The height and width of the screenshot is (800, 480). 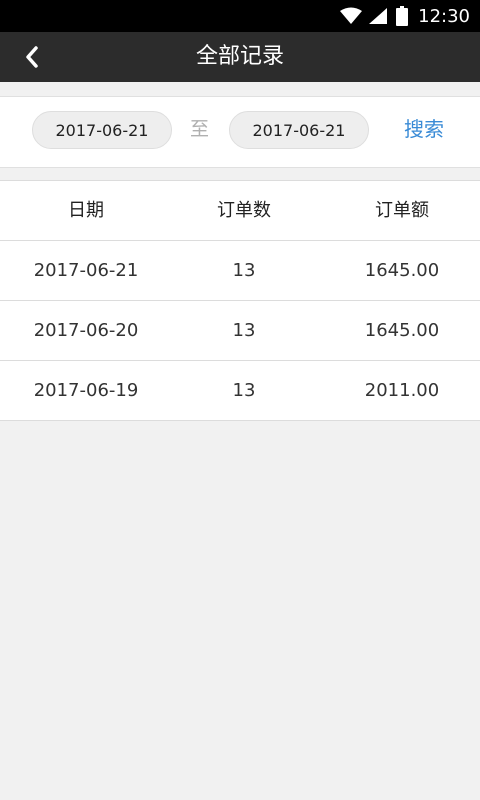 I want to click on app-bar: 全部记录, so click(x=240, y=57).